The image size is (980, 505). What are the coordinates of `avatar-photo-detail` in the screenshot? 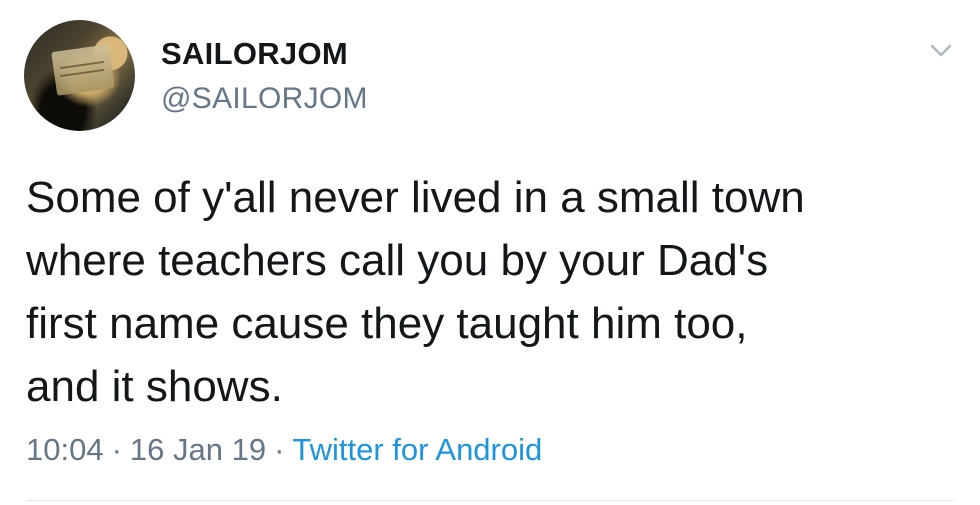 It's located at (83, 70).